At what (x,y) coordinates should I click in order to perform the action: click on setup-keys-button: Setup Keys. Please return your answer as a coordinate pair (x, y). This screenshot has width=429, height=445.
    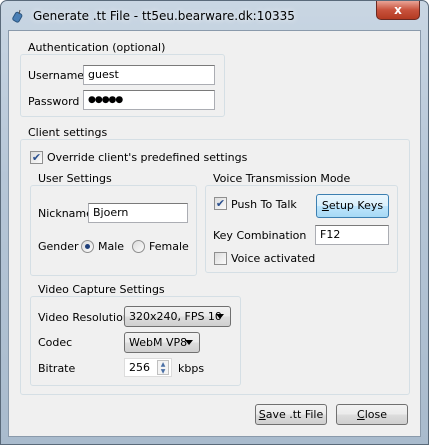
    Looking at the image, I should click on (352, 206).